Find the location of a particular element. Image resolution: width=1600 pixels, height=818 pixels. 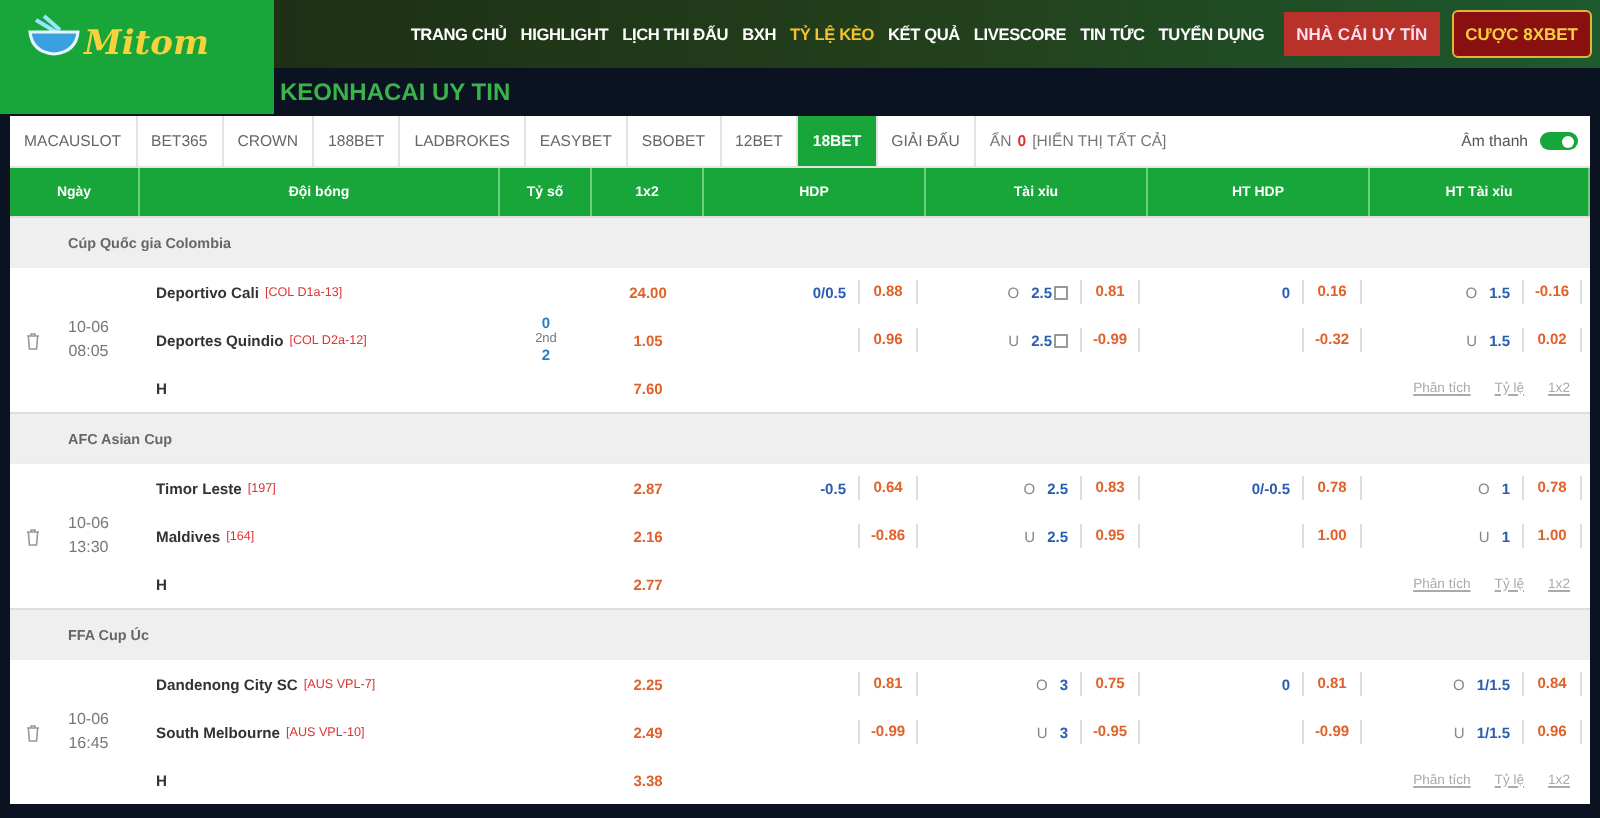

match-time: 10-06 16:45 is located at coordinates (88, 732).